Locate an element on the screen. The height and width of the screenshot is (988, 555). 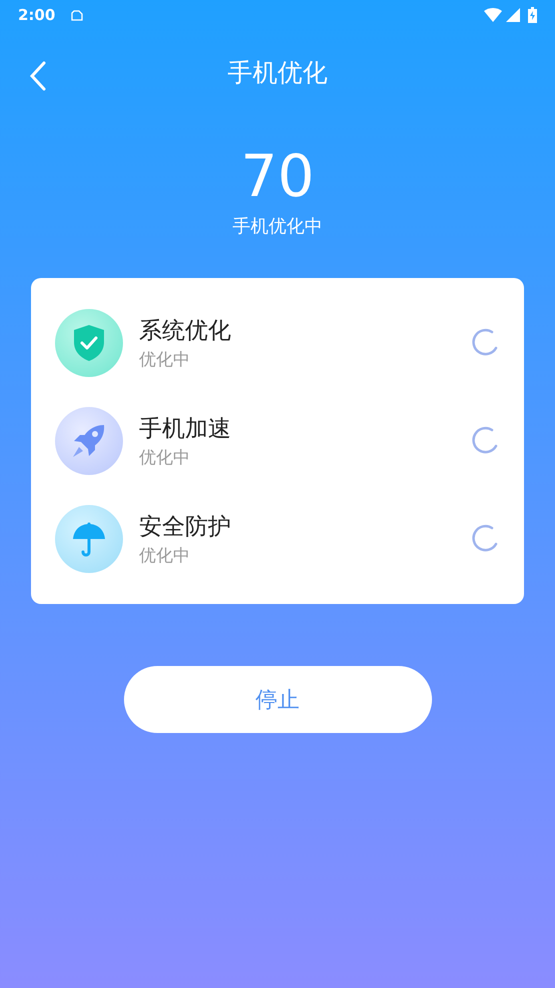
task-name: 安全防护 is located at coordinates (185, 527).